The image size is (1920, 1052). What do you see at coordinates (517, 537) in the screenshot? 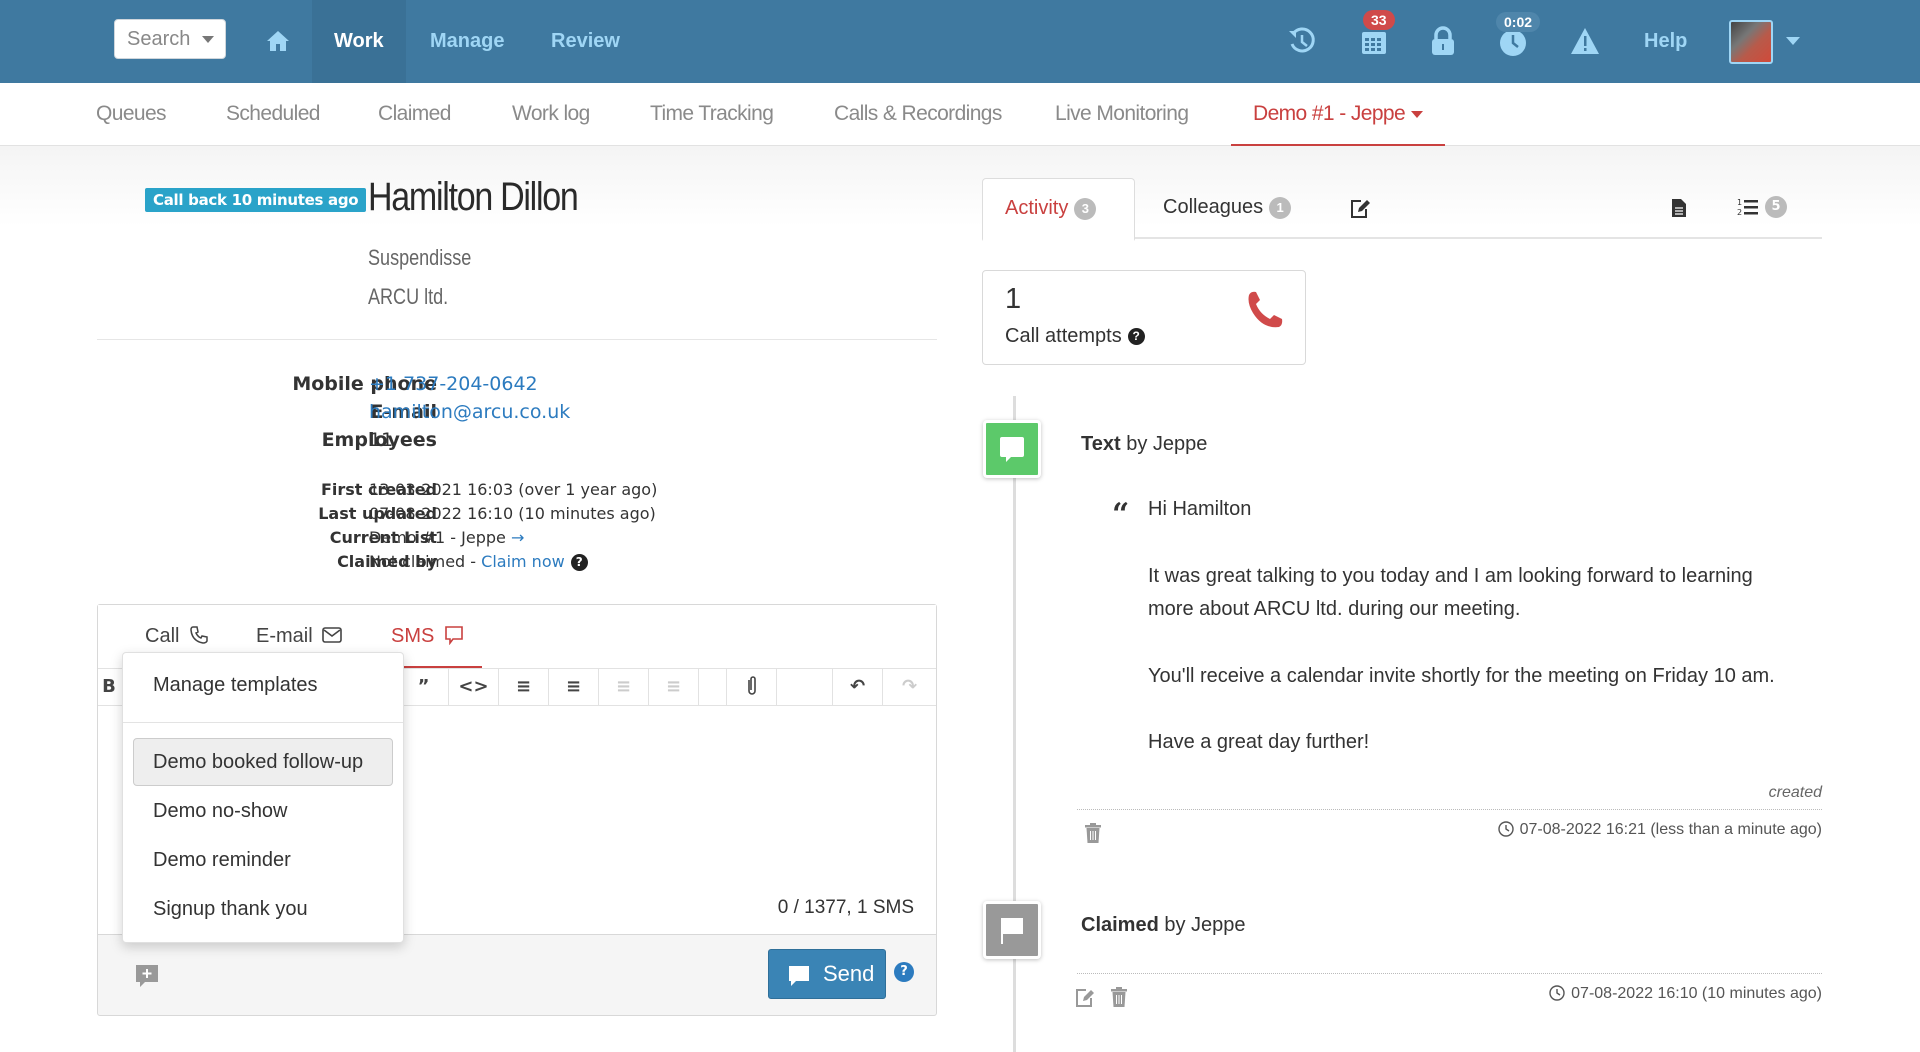
I see `arrow-right-icon: →` at bounding box center [517, 537].